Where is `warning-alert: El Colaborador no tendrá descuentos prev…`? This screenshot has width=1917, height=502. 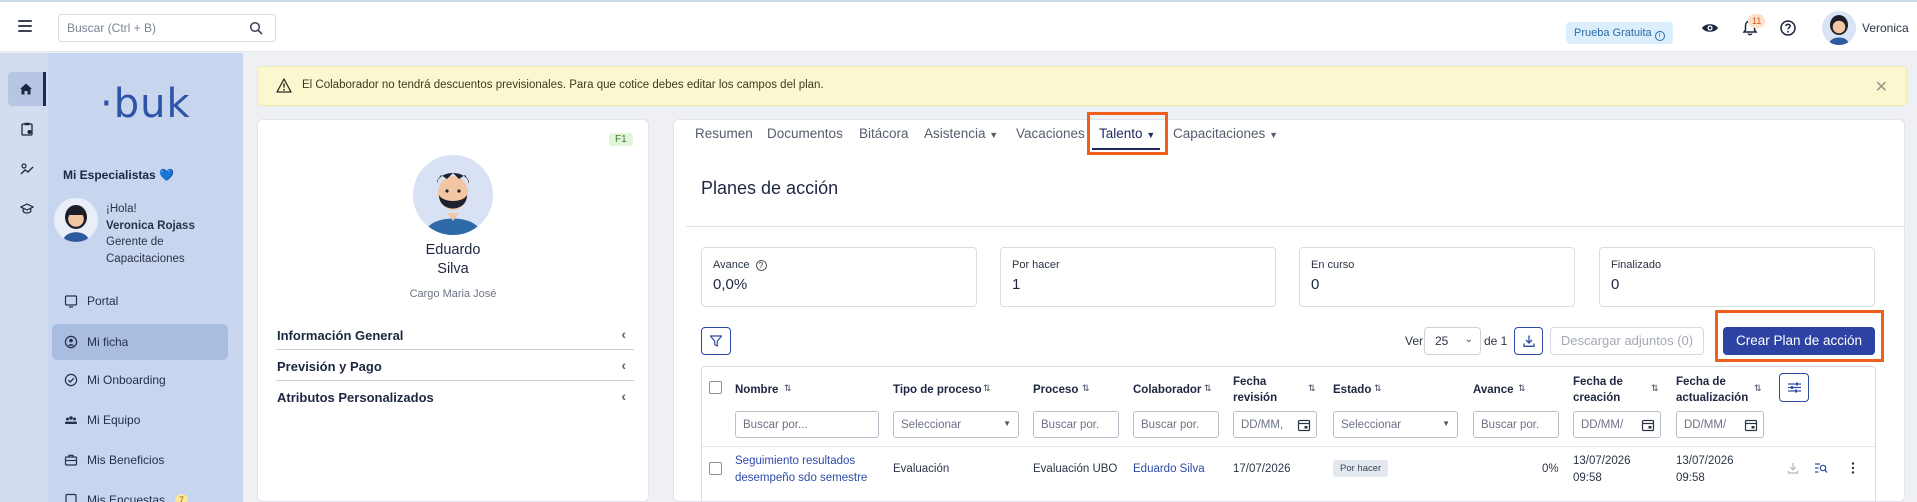
warning-alert: El Colaborador no tendrá descuentos prev… is located at coordinates (1082, 86).